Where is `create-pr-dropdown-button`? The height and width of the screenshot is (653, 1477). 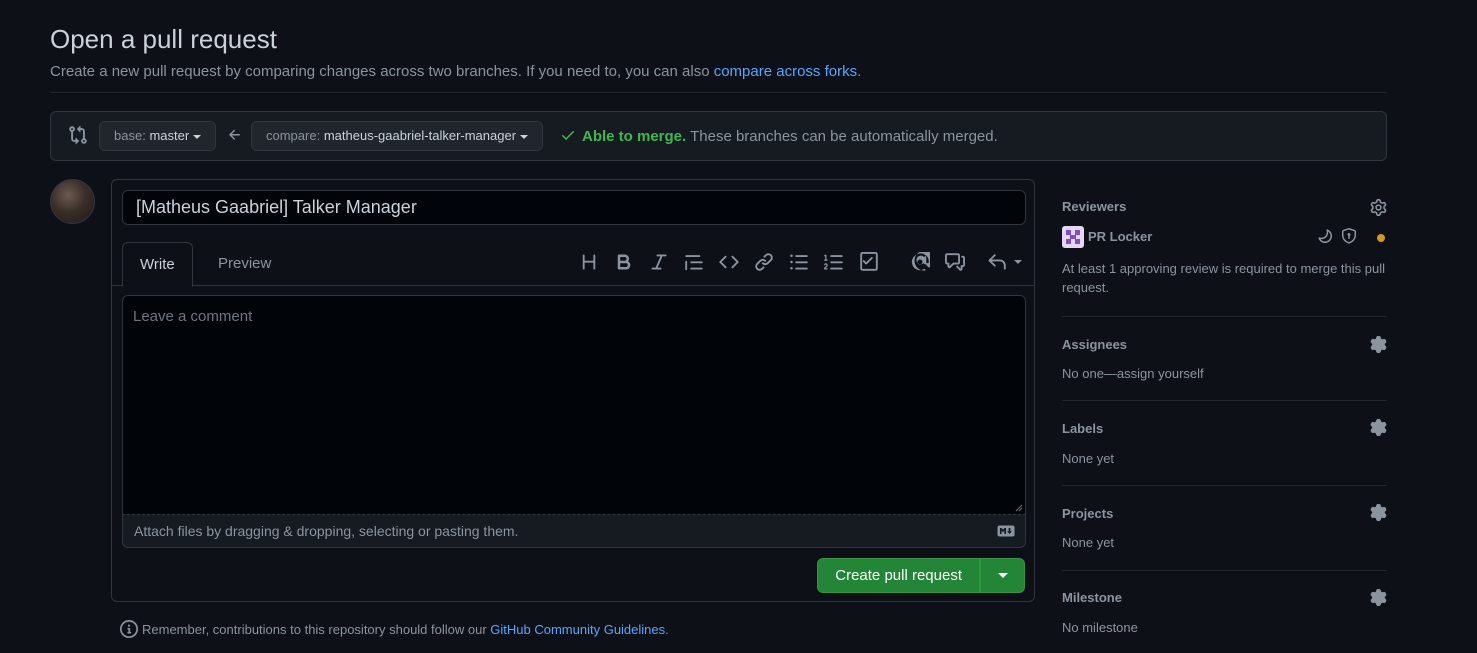
create-pr-dropdown-button is located at coordinates (1002, 575).